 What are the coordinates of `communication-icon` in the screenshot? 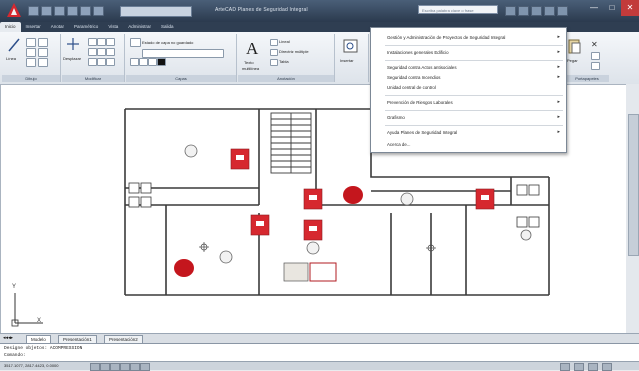 It's located at (536, 11).